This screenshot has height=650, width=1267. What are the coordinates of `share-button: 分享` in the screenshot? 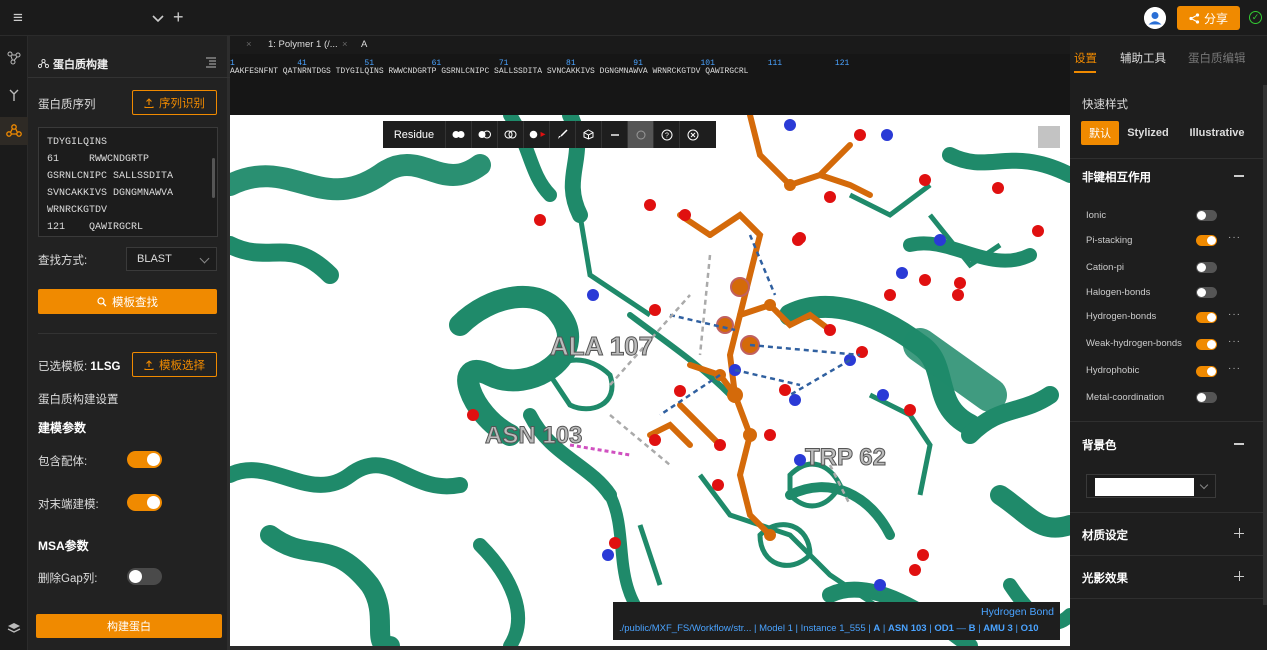 It's located at (1208, 18).